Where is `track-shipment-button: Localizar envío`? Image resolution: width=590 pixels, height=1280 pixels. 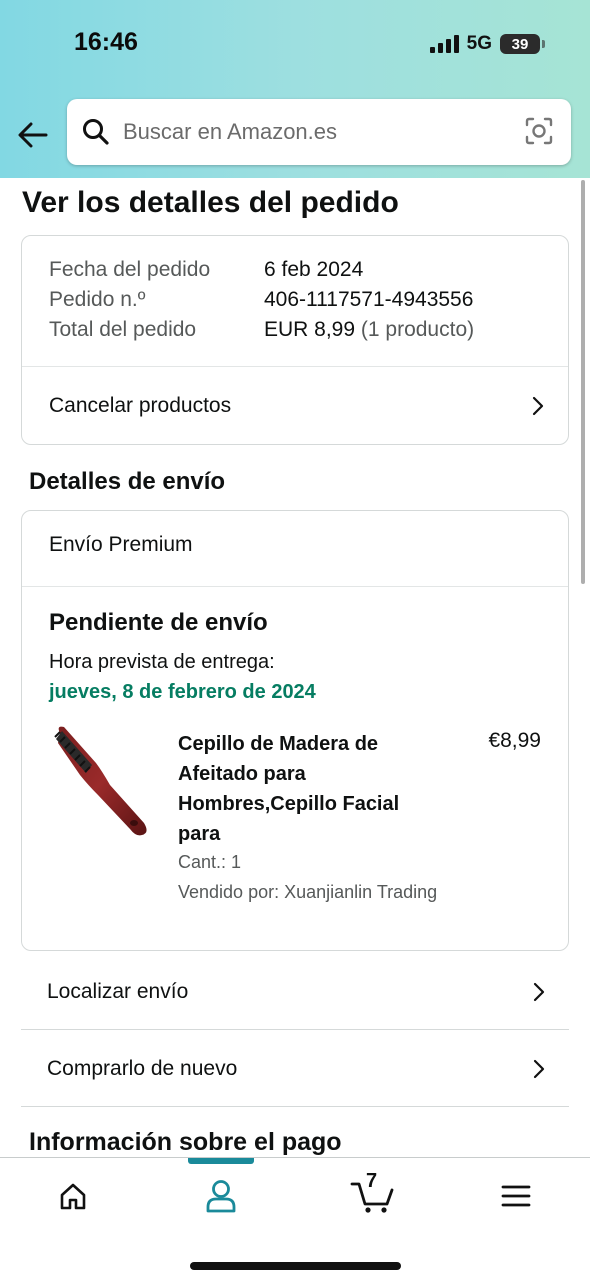
track-shipment-button: Localizar envío is located at coordinates (295, 992).